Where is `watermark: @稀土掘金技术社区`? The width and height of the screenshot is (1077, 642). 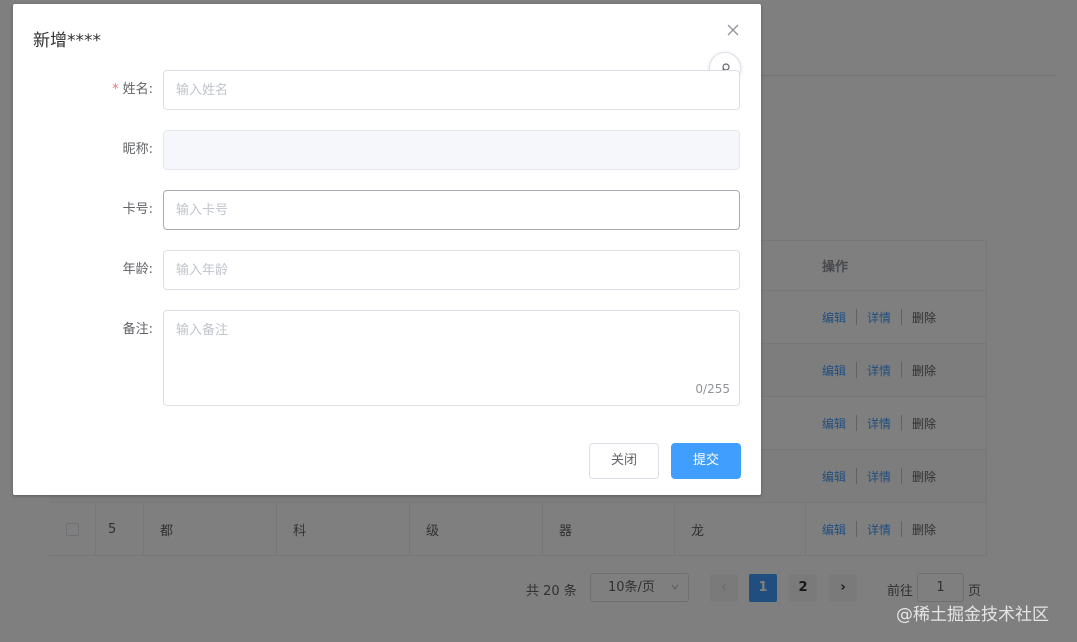
watermark: @稀土掘金技术社区 is located at coordinates (972, 615).